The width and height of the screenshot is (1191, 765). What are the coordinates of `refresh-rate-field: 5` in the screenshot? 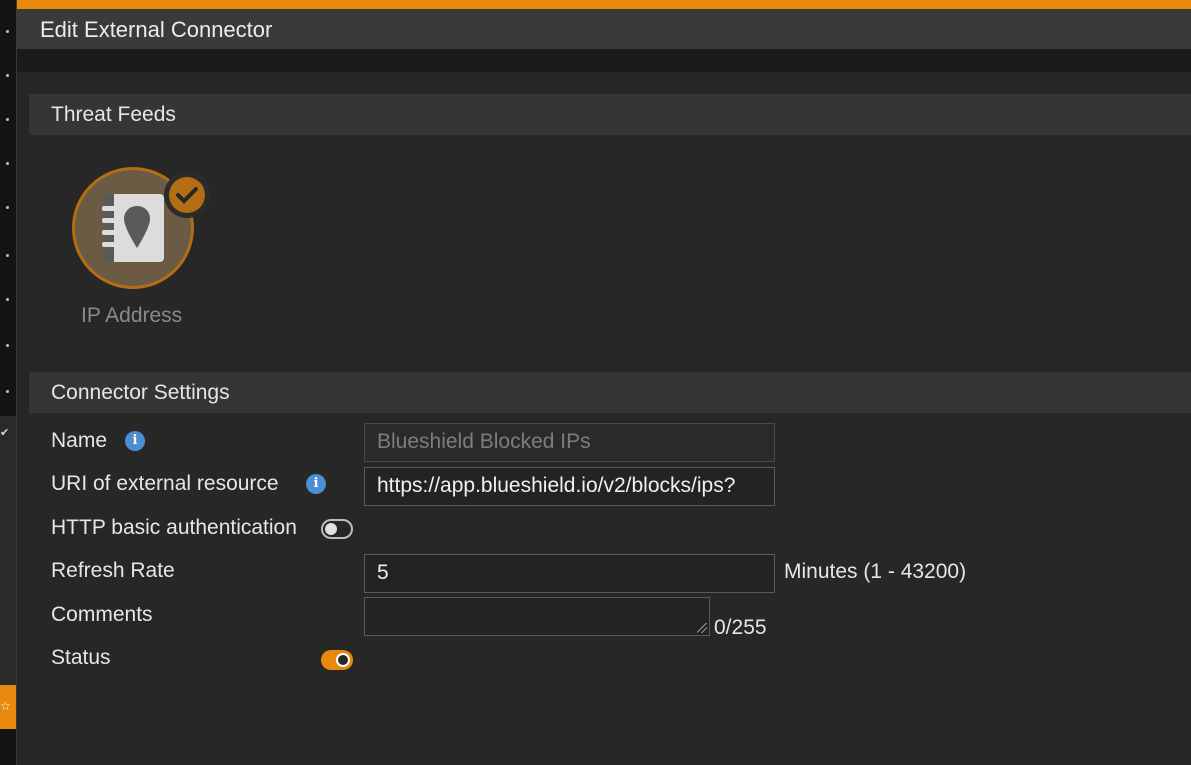 It's located at (569, 573).